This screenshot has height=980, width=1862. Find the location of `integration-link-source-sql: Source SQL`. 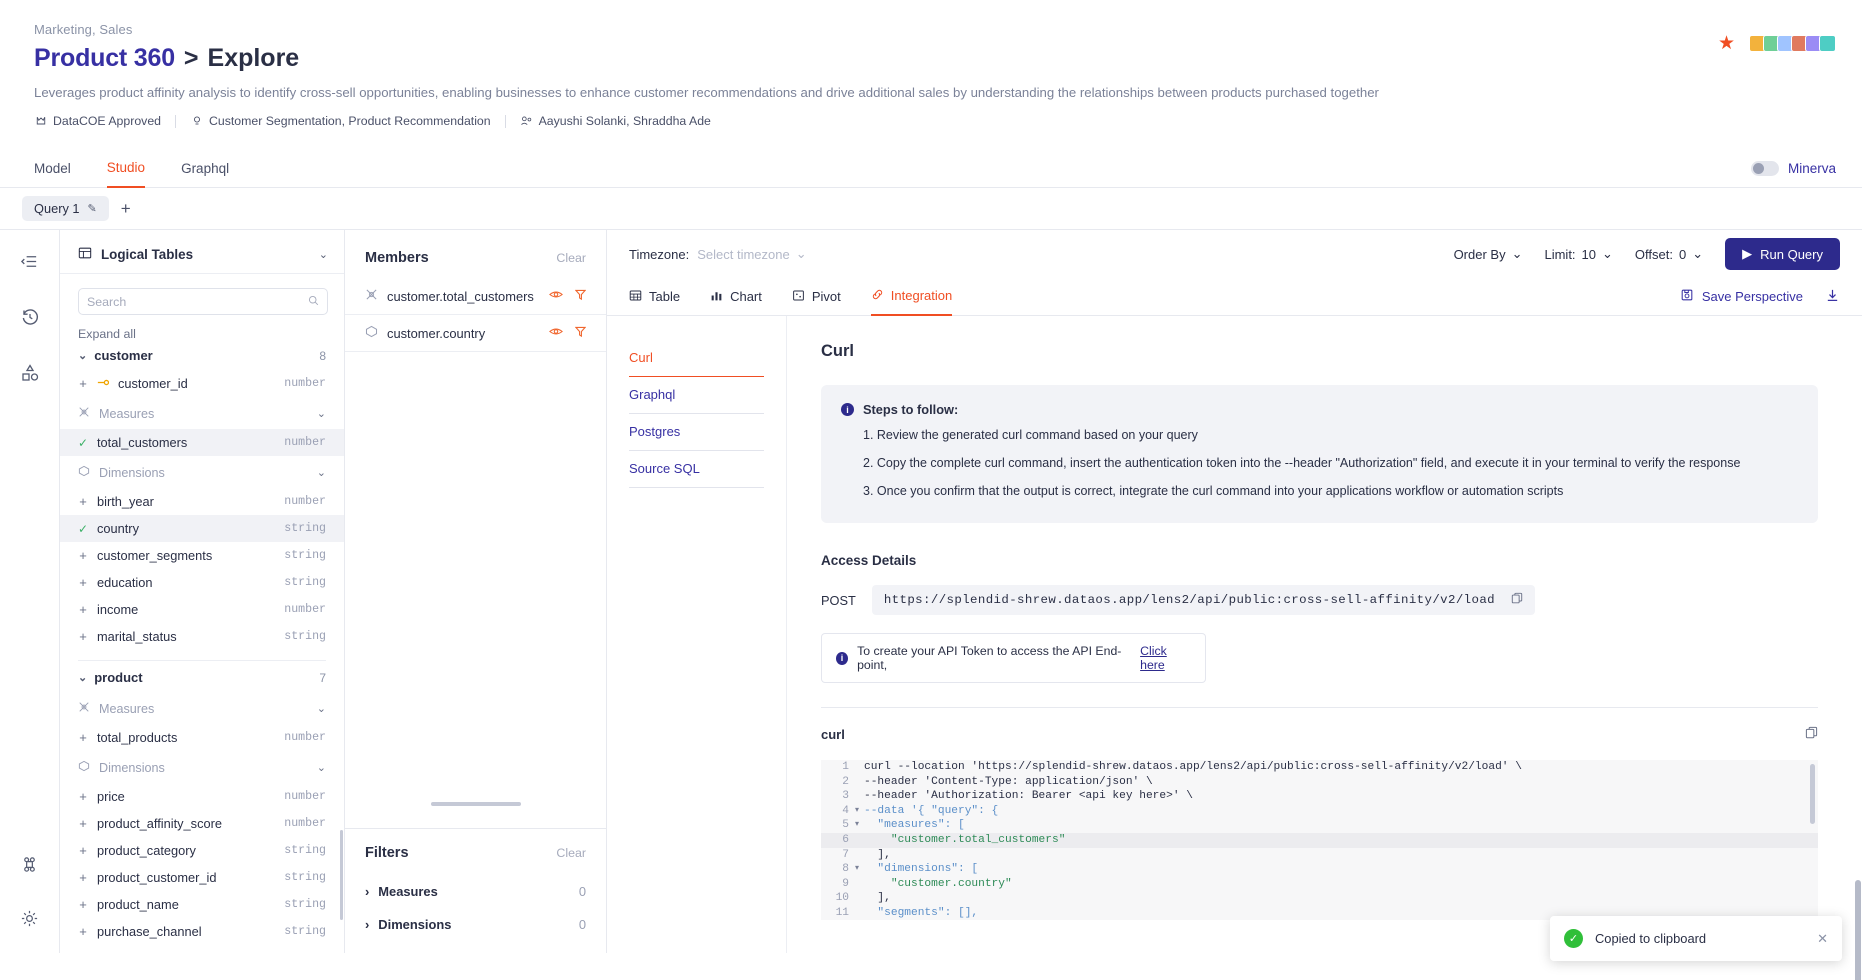

integration-link-source-sql: Source SQL is located at coordinates (696, 469).